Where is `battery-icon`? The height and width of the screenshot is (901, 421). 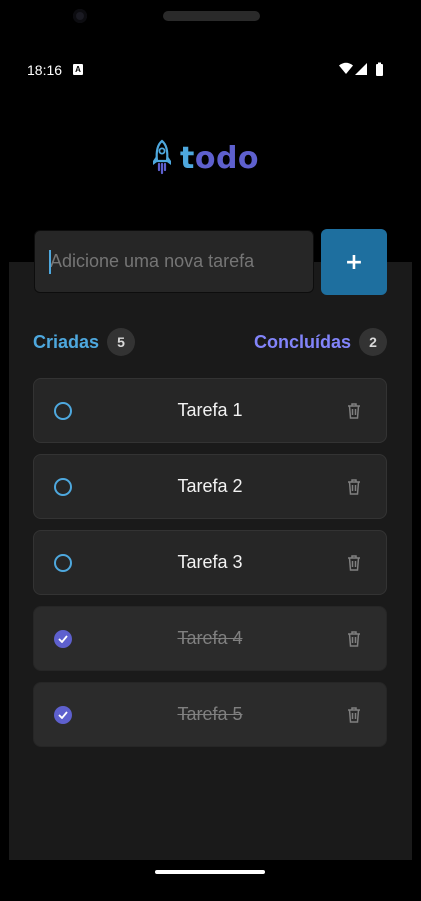
battery-icon is located at coordinates (379, 69).